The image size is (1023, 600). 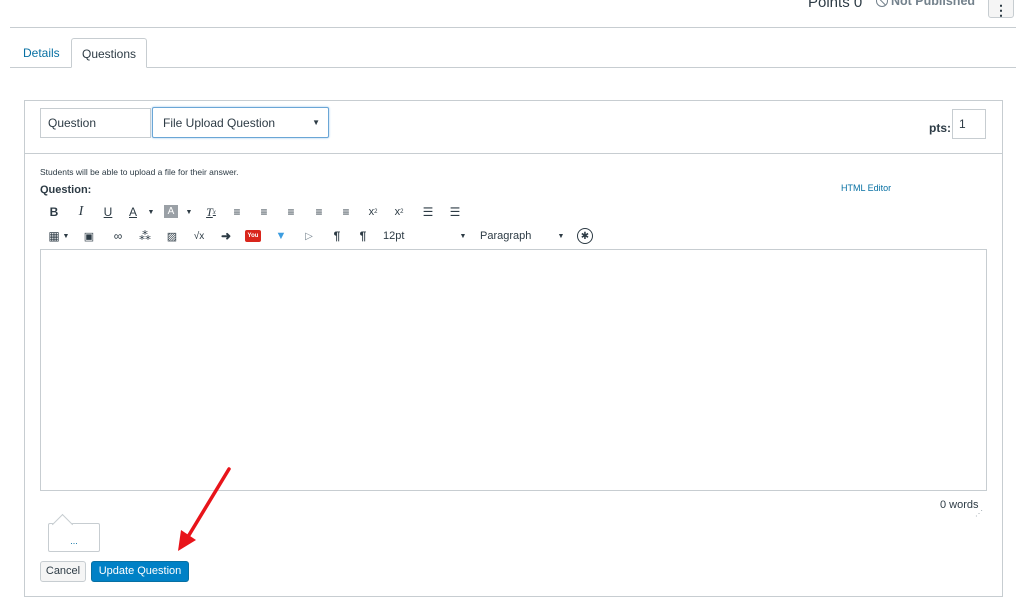 I want to click on accessibility-checker-icon: ✱, so click(x=585, y=236).